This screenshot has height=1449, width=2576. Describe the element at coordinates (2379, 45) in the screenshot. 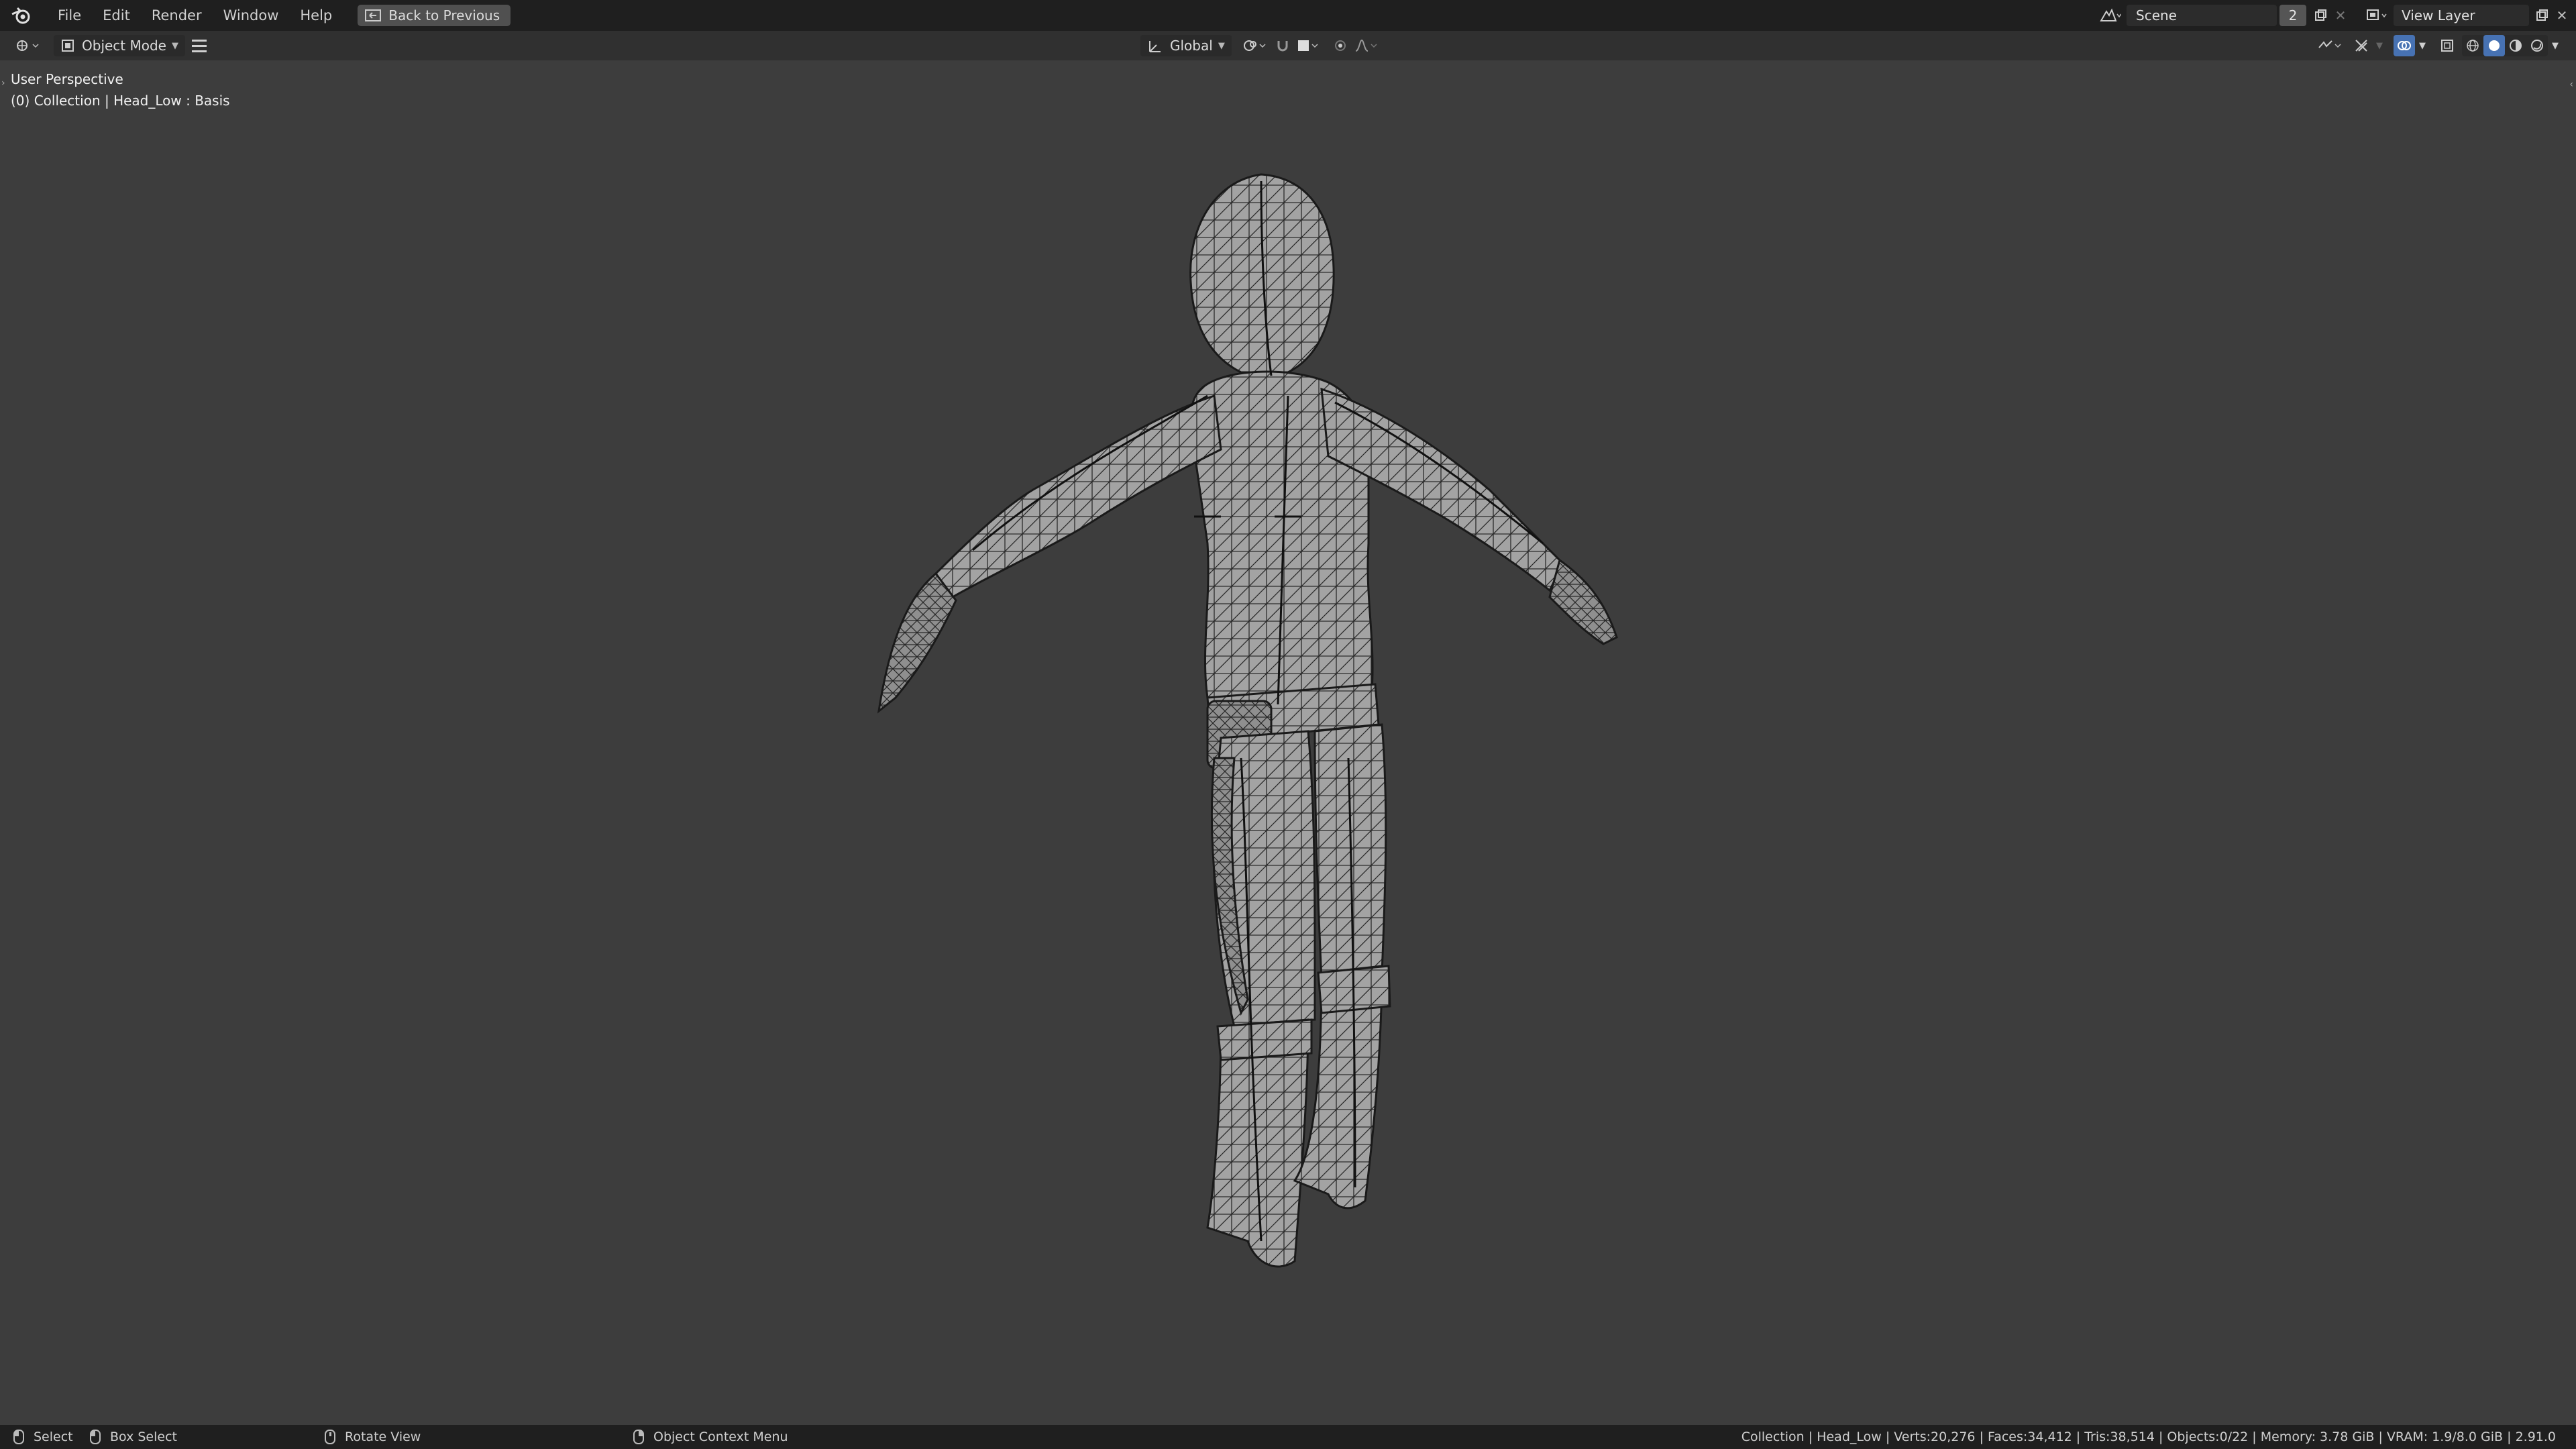

I see `gizmo-dropdown-icon: ▼` at that location.